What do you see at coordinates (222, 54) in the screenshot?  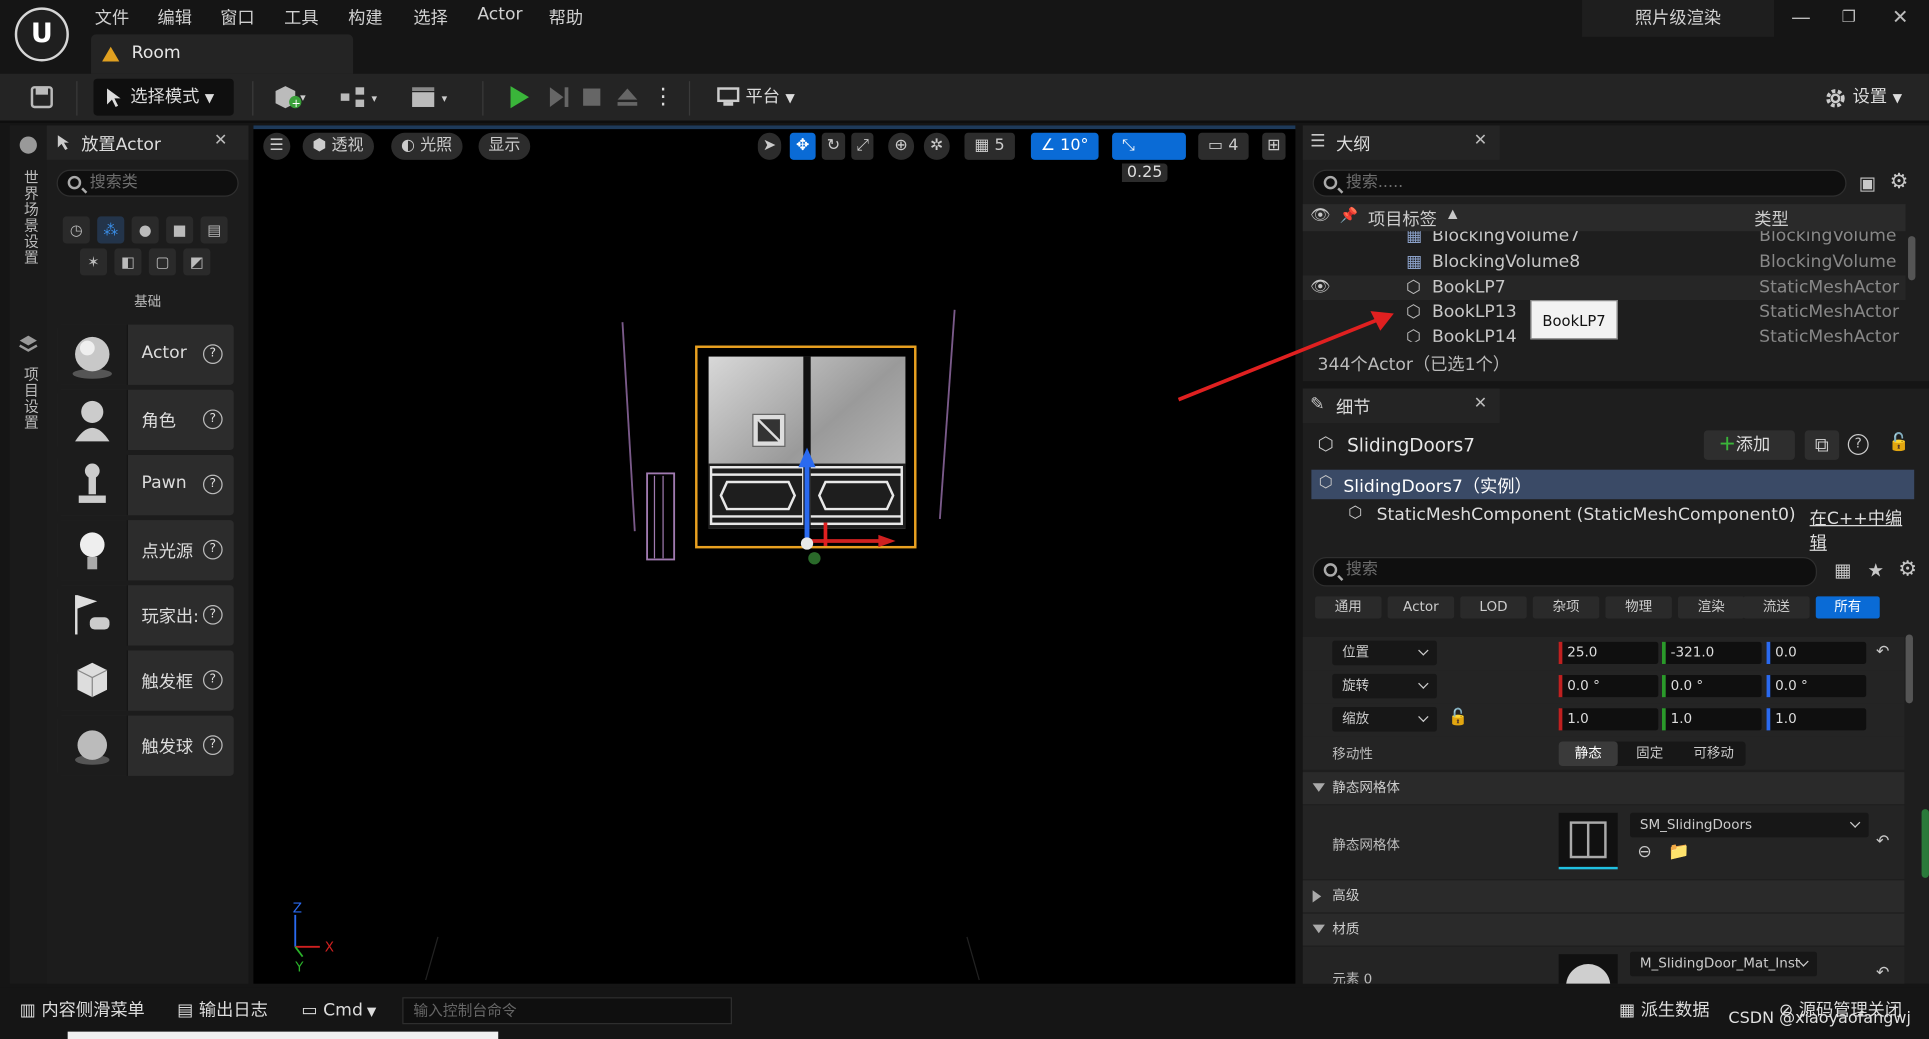 I see `level-tab: Room` at bounding box center [222, 54].